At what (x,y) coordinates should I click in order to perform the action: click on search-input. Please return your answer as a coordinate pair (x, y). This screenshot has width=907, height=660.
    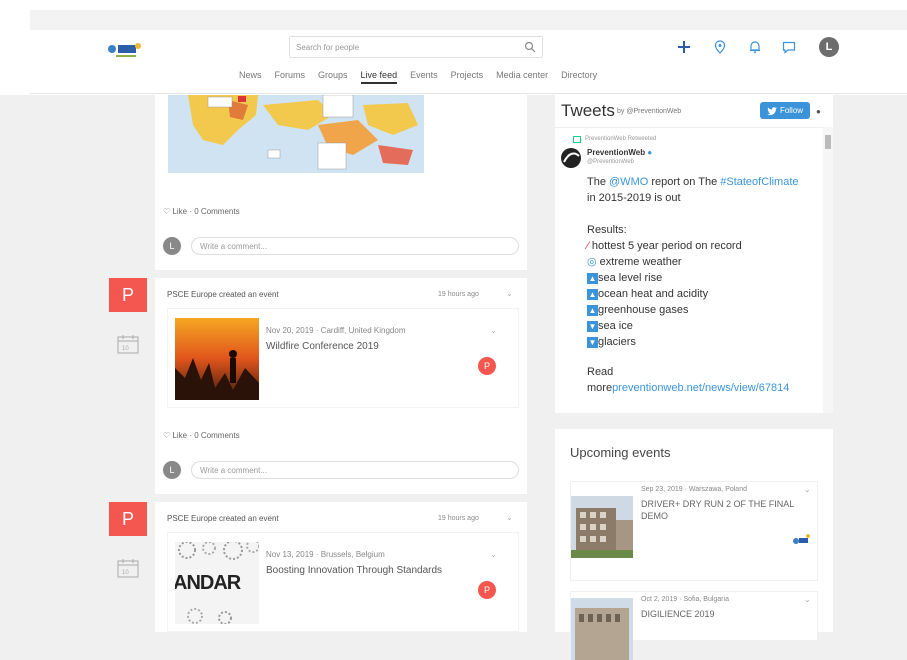
    Looking at the image, I should click on (400, 47).